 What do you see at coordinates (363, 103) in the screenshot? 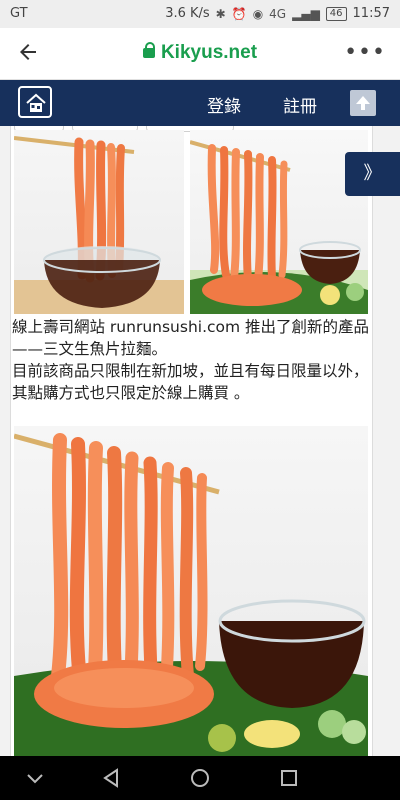
I see `scroll-top-icon` at bounding box center [363, 103].